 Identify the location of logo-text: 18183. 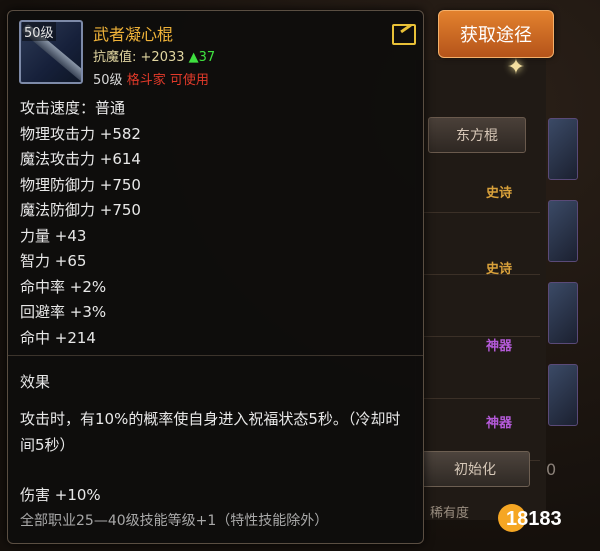
(534, 519).